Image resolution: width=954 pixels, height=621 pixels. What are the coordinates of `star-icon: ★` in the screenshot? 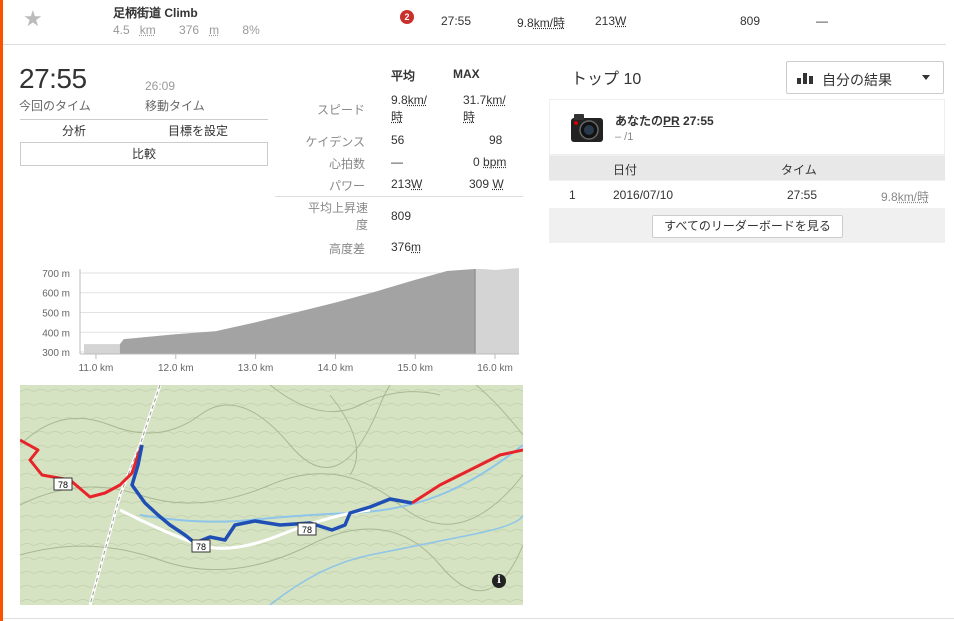 It's located at (33, 19).